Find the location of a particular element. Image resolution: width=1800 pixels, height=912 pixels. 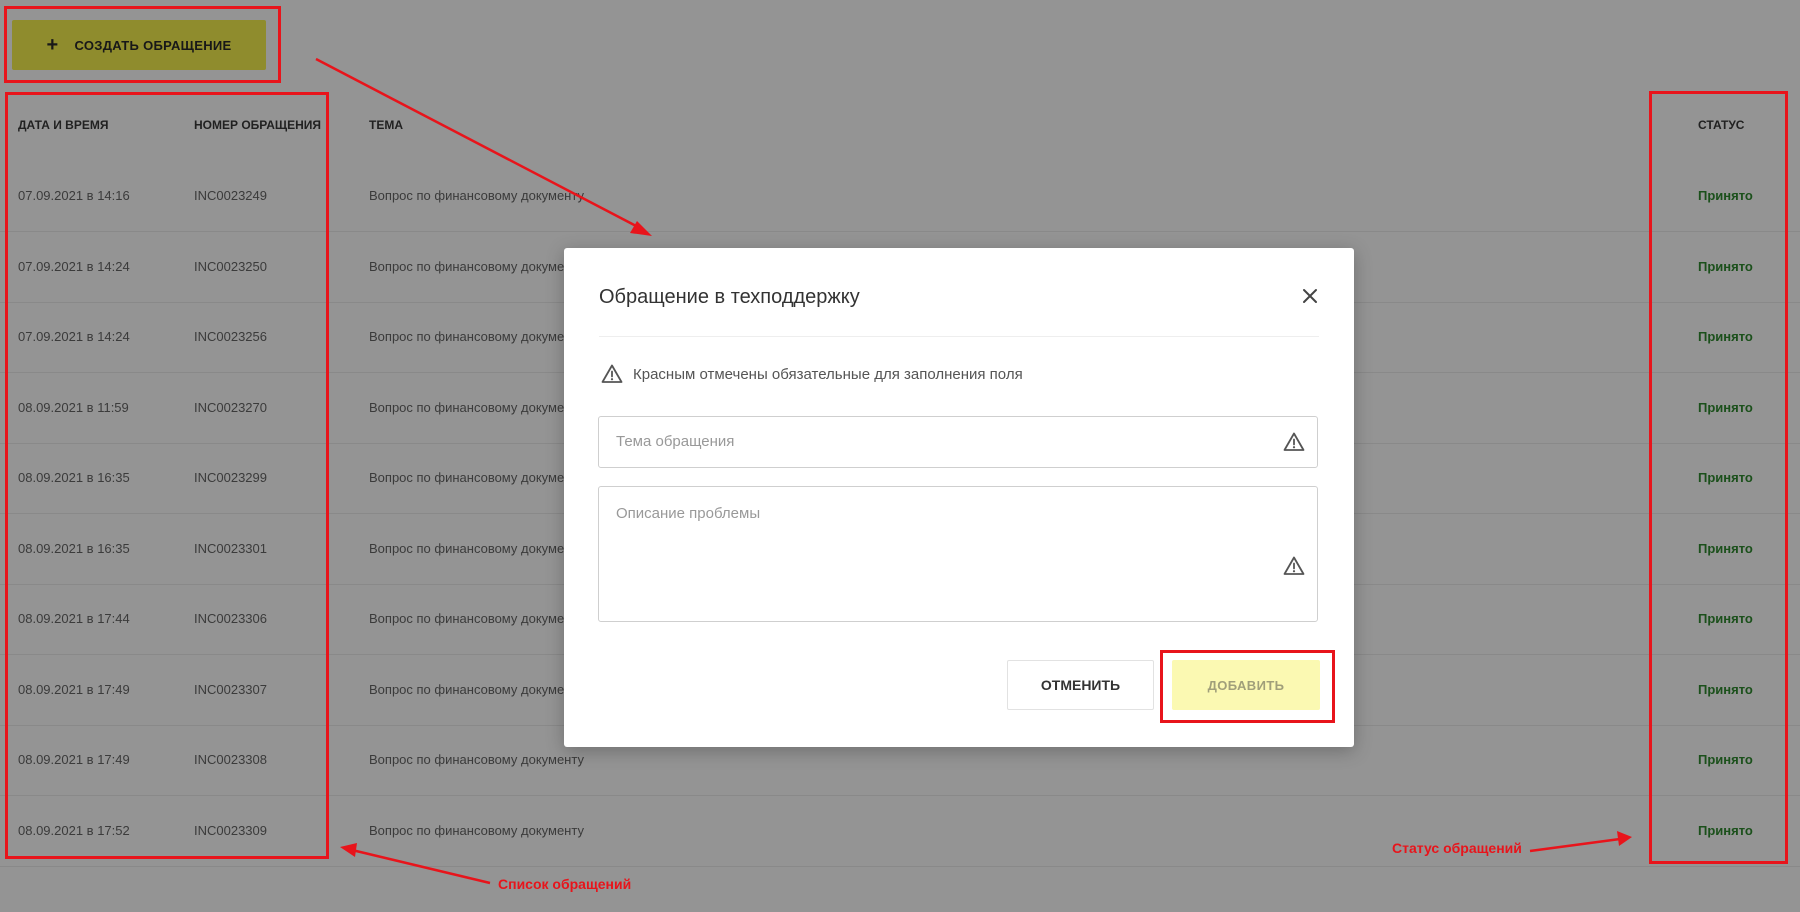

annotation-label-list: Список обращений is located at coordinates (565, 884).